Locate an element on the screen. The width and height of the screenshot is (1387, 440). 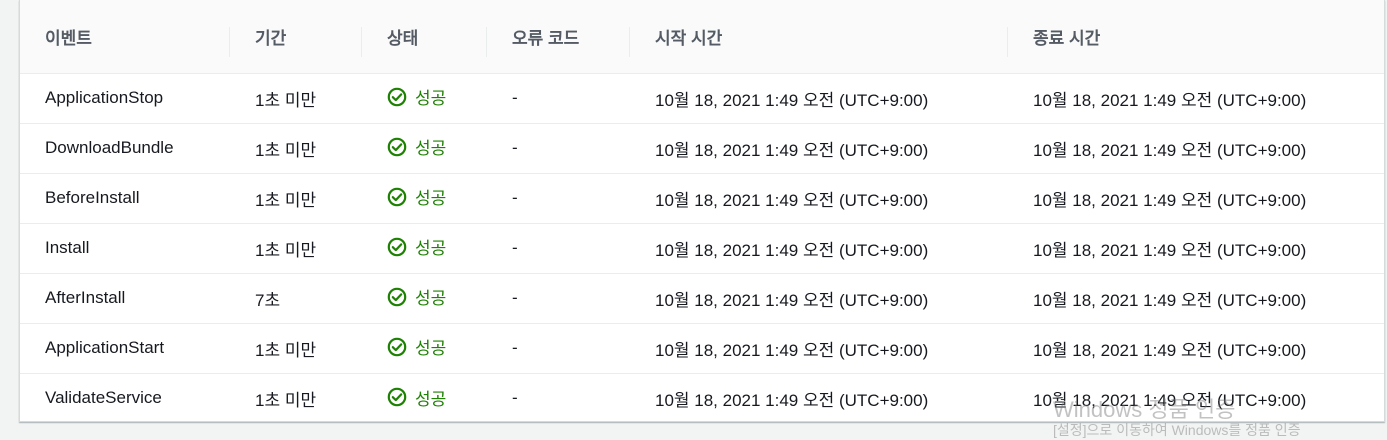
column-header-event: 이벤트 is located at coordinates (125, 37).